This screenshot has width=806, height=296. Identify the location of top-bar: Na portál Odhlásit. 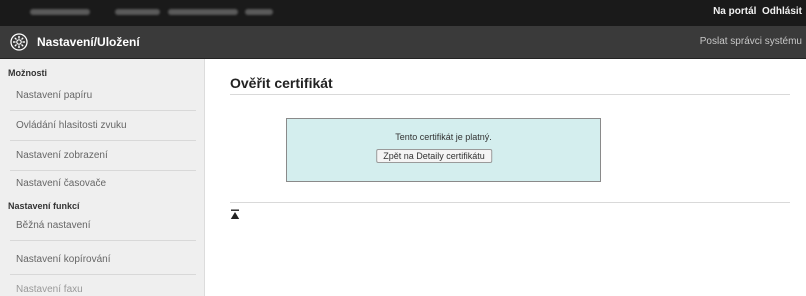
(403, 13).